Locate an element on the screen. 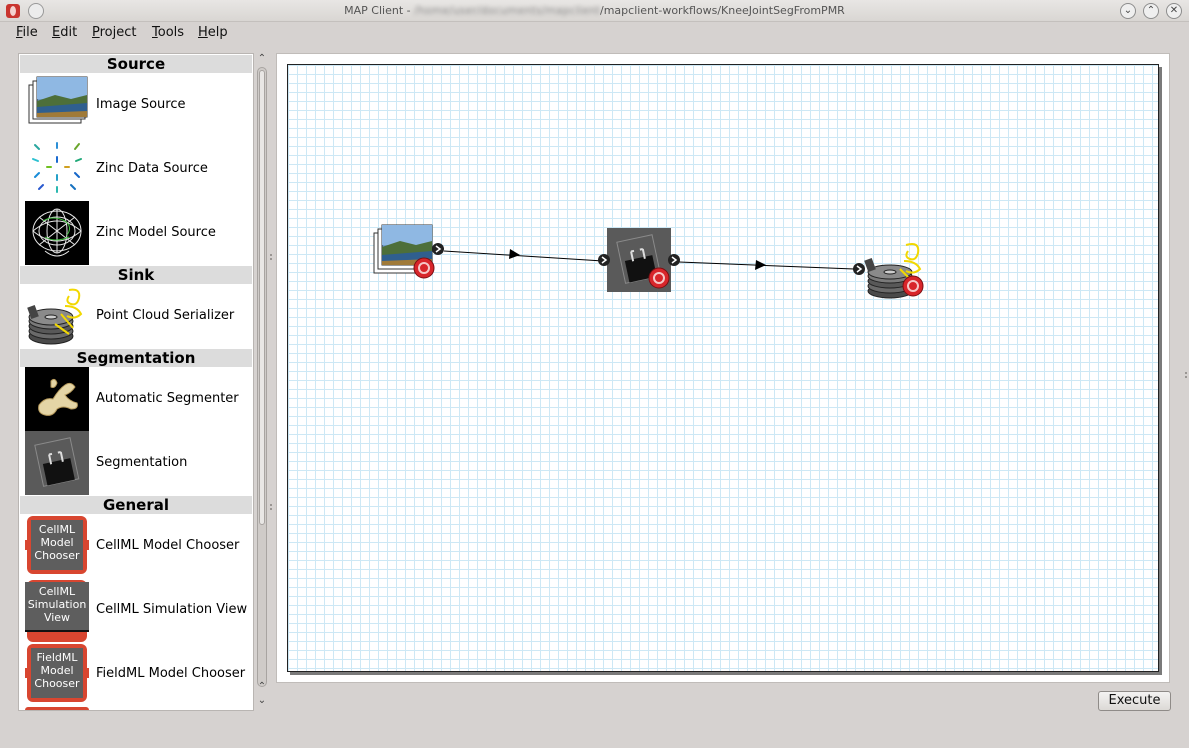  category-source: Source is located at coordinates (136, 64).